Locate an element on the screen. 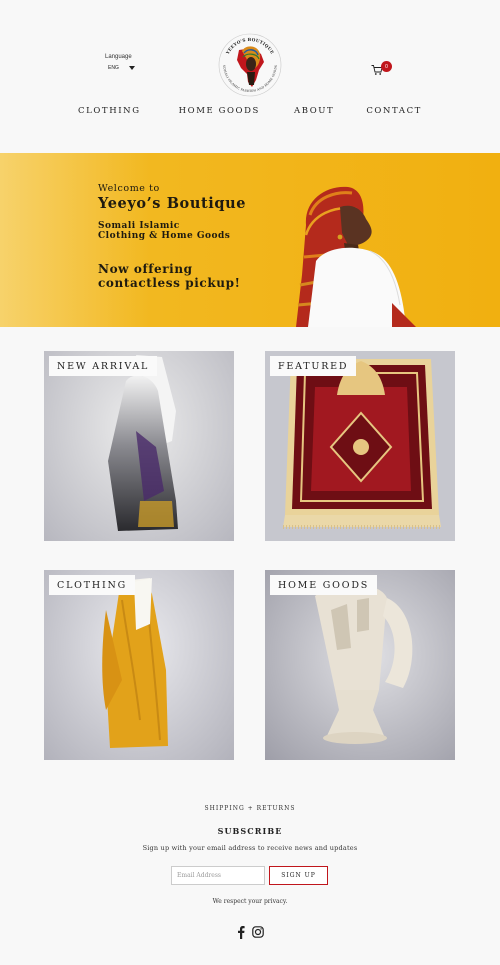  facebook-icon is located at coordinates (241, 932).